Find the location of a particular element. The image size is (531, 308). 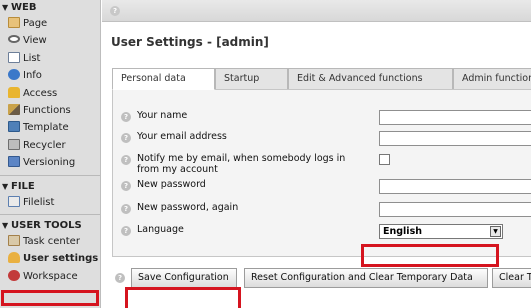

versioning-icon is located at coordinates (14, 162).